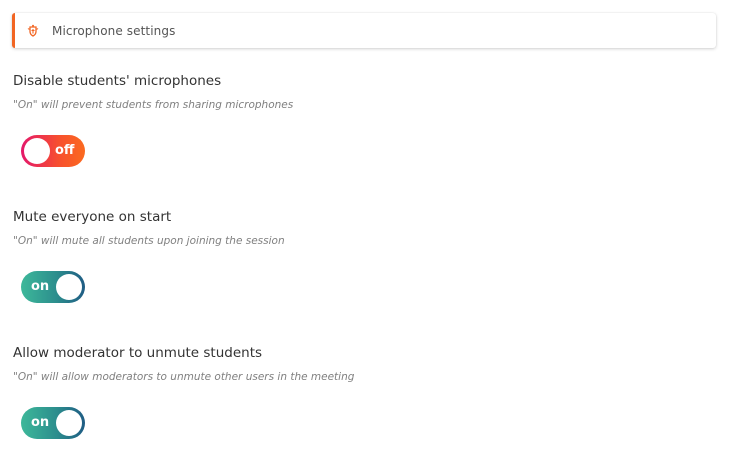 This screenshot has width=731, height=455. Describe the element at coordinates (33, 31) in the screenshot. I see `school-crest-icon` at that location.